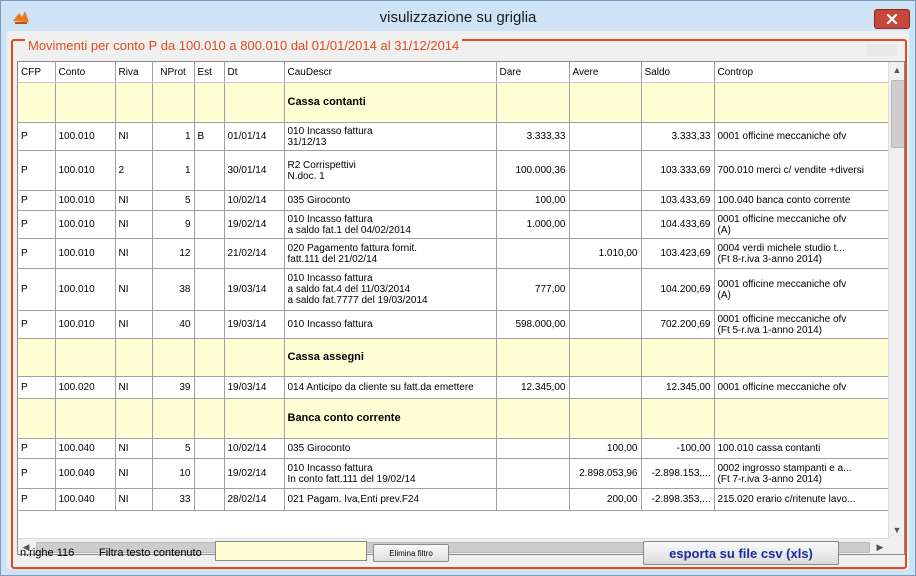  What do you see at coordinates (254, 499) in the screenshot?
I see `cell-dt: 28/02/14` at bounding box center [254, 499].